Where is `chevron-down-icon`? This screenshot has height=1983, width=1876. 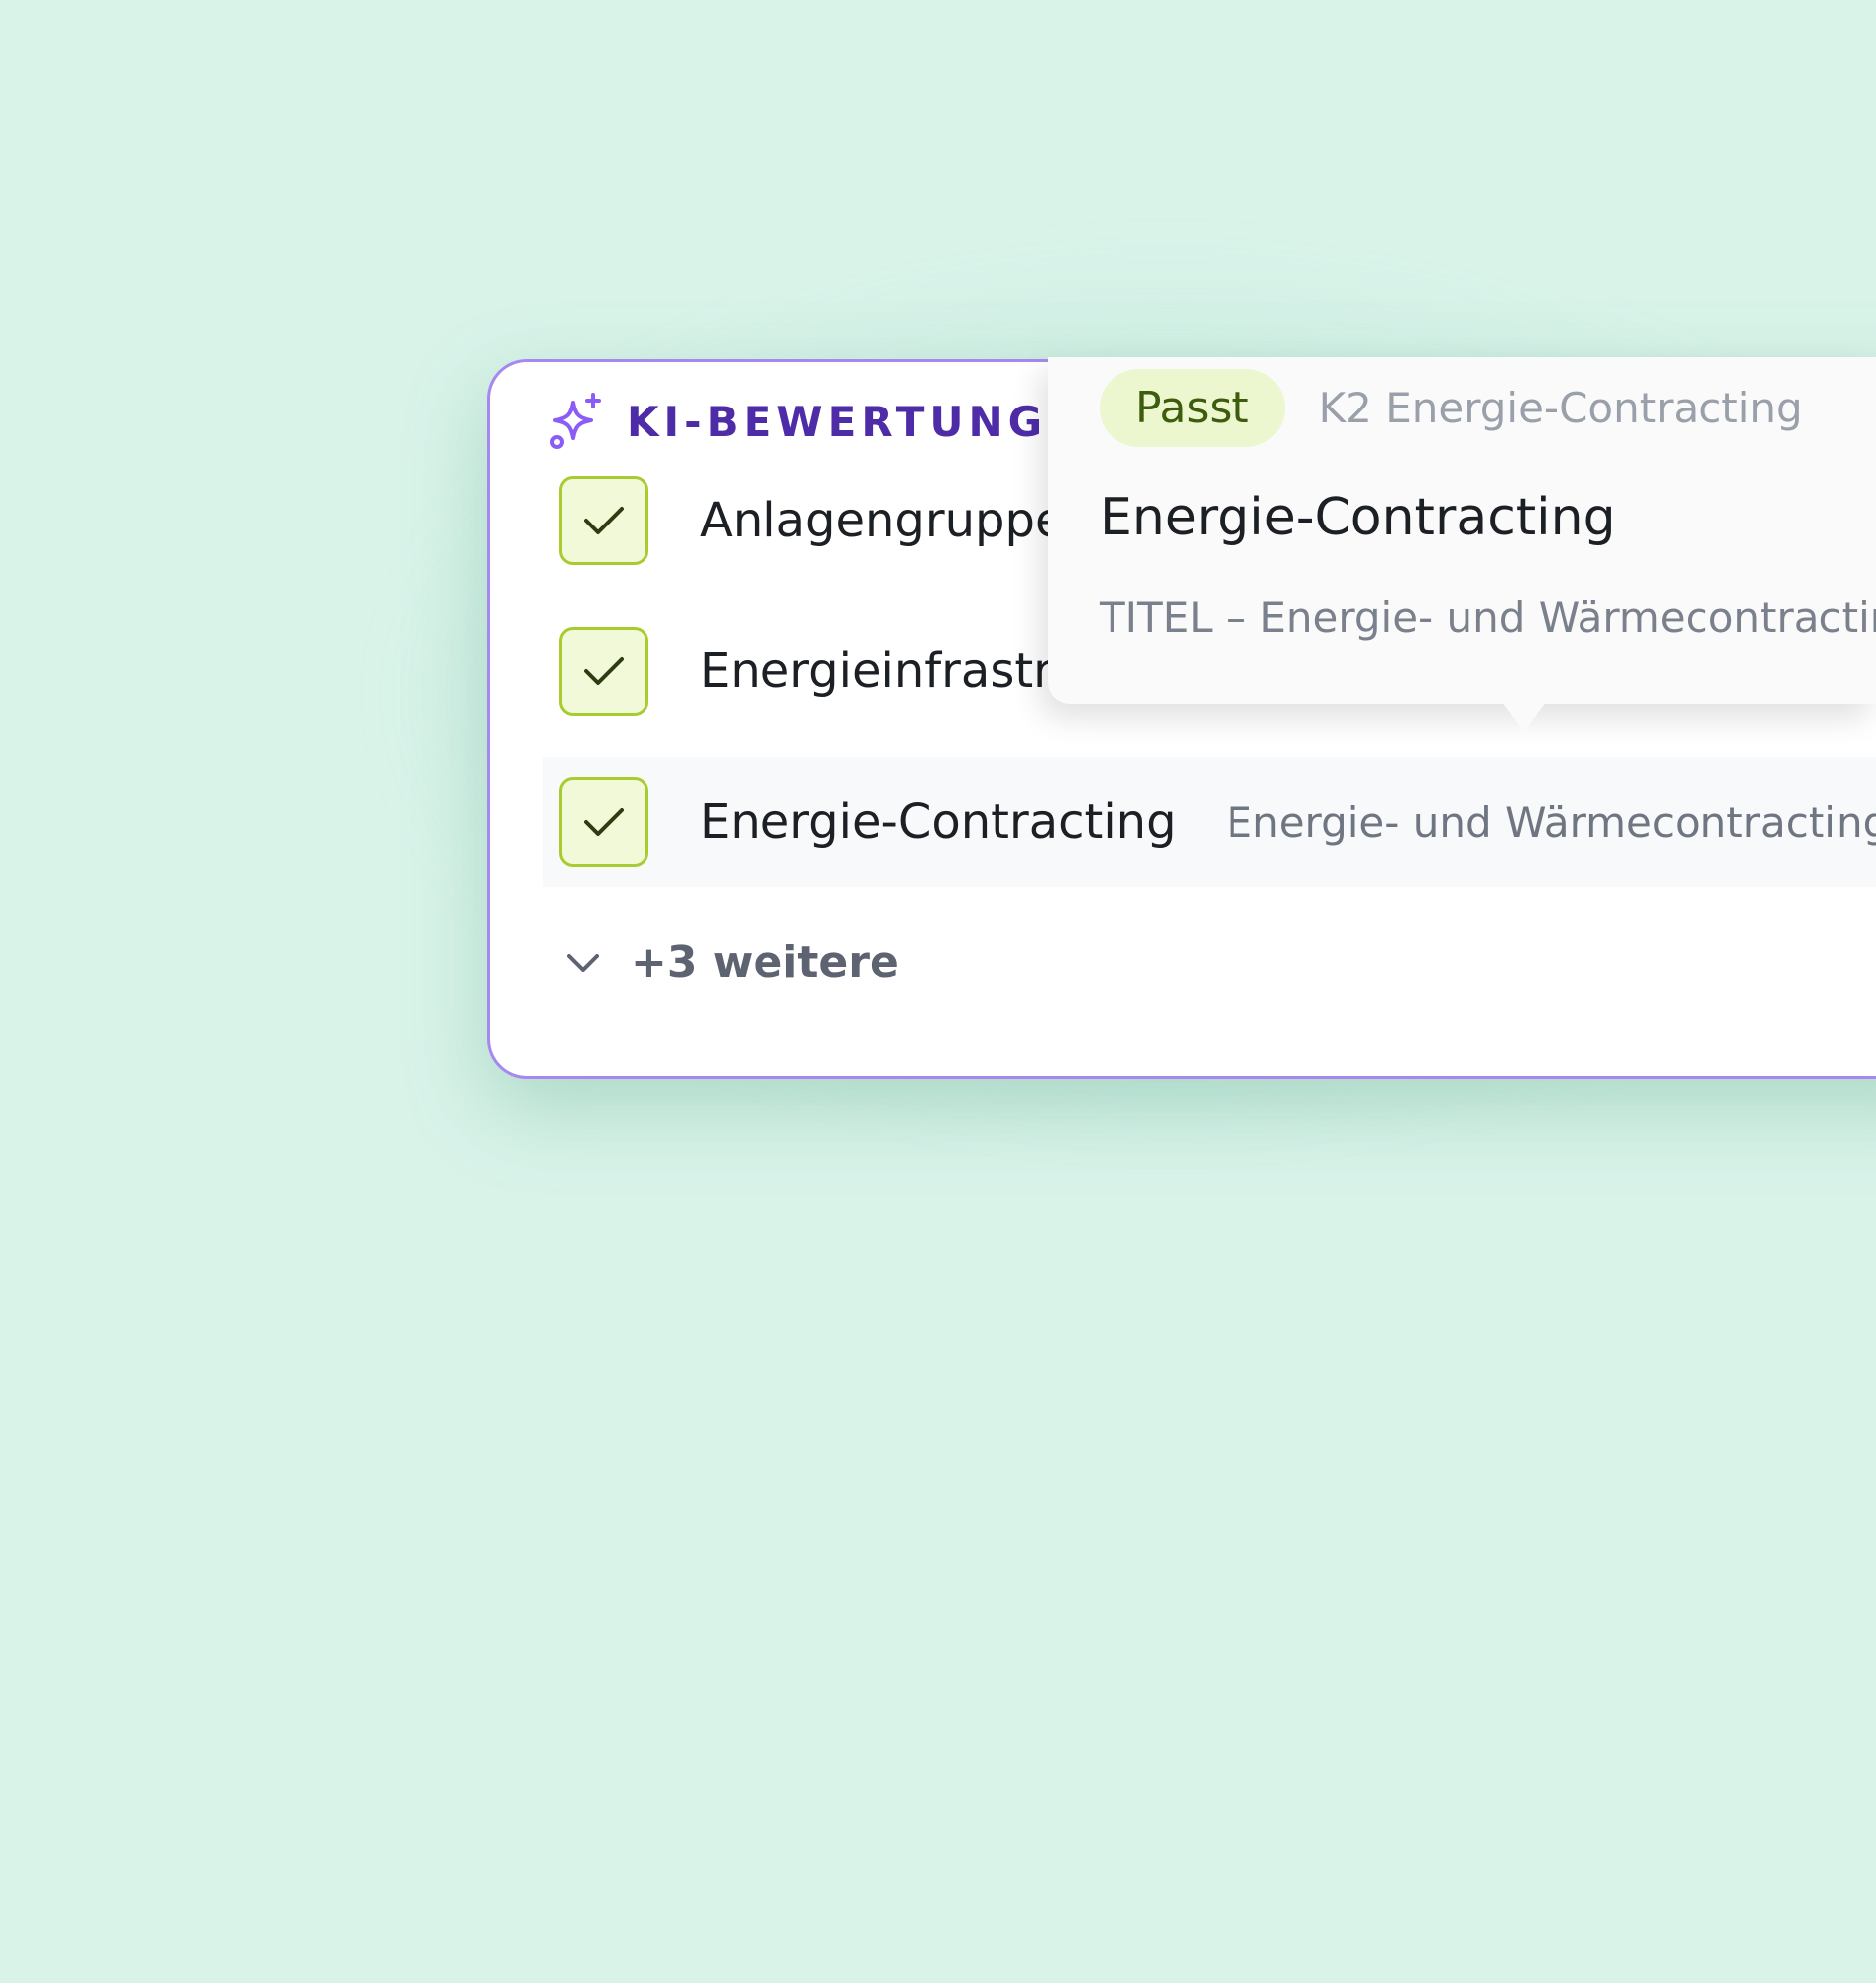
chevron-down-icon is located at coordinates (583, 963).